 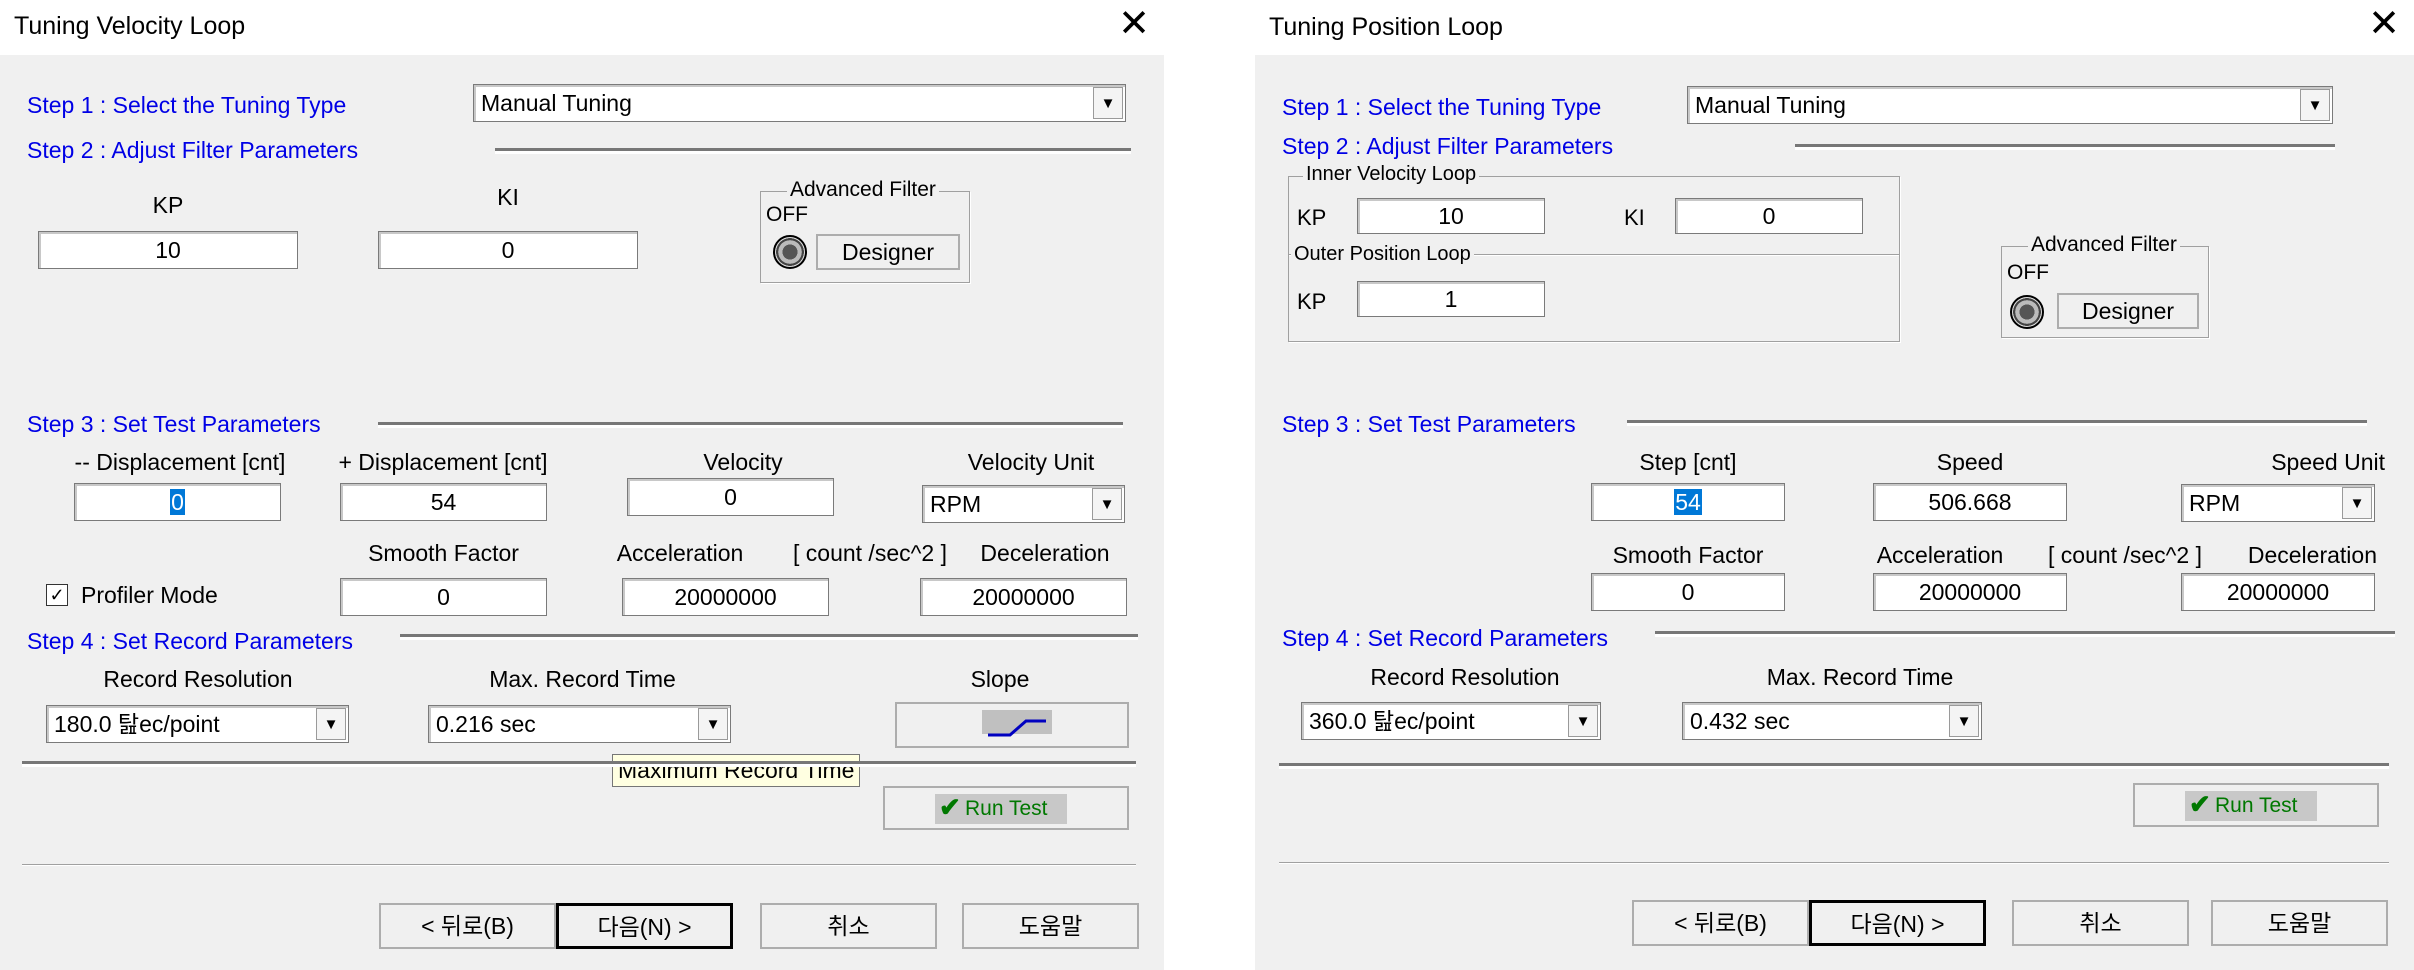 What do you see at coordinates (579, 724) in the screenshot?
I see `max-record-time-select: 0.216 sec ▼` at bounding box center [579, 724].